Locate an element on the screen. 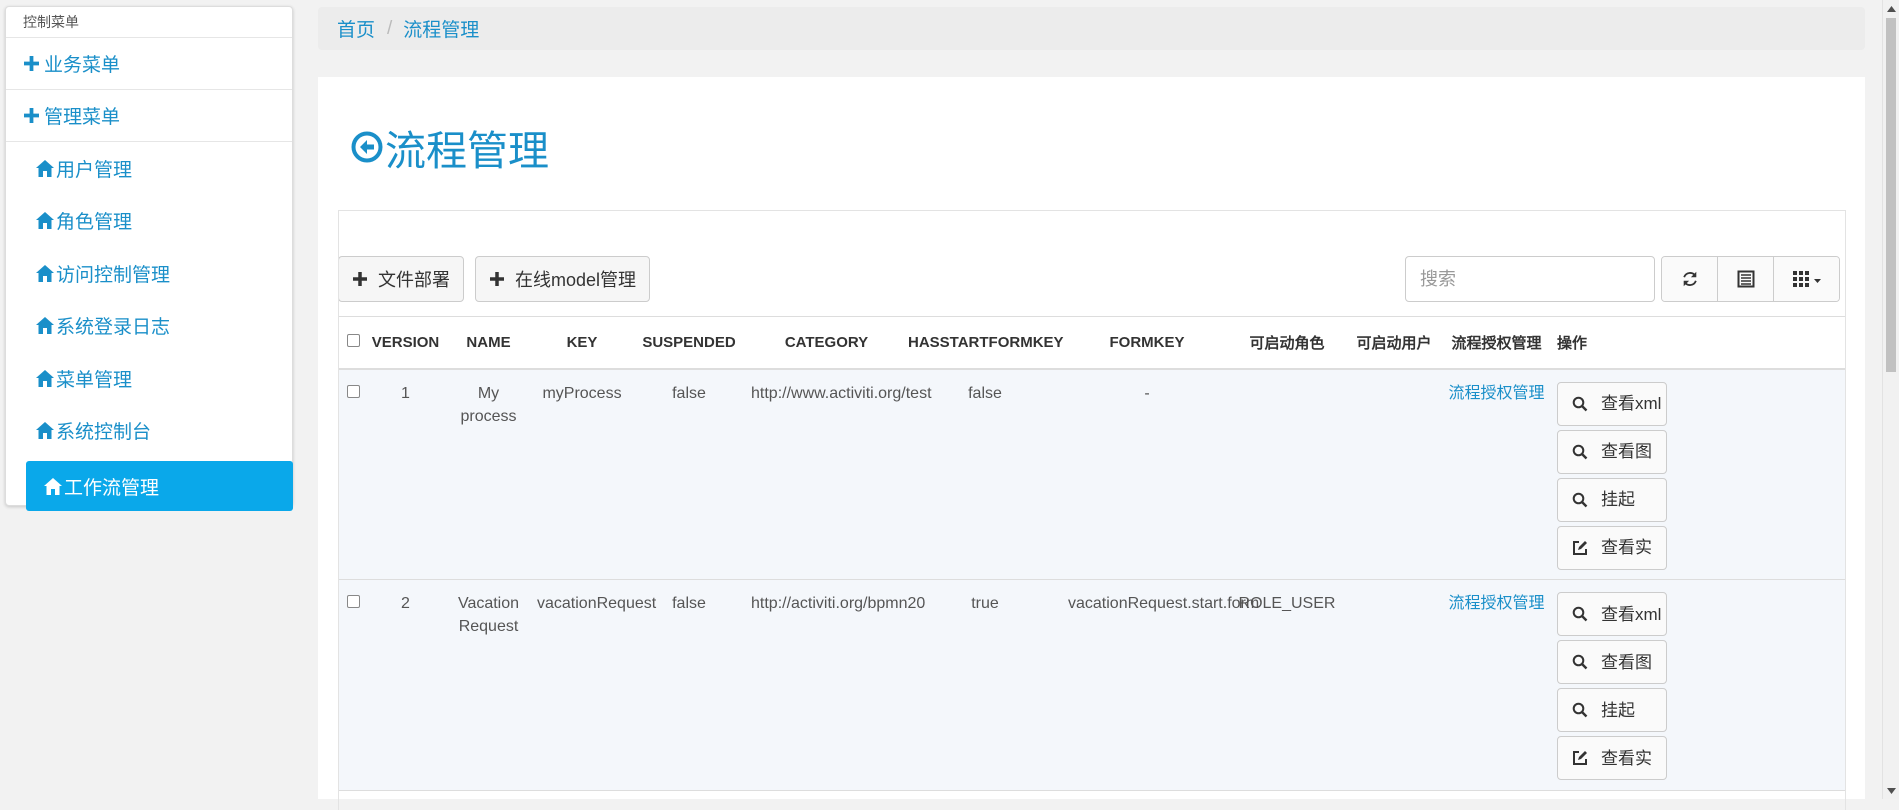  table-tools-group is located at coordinates (1750, 279).